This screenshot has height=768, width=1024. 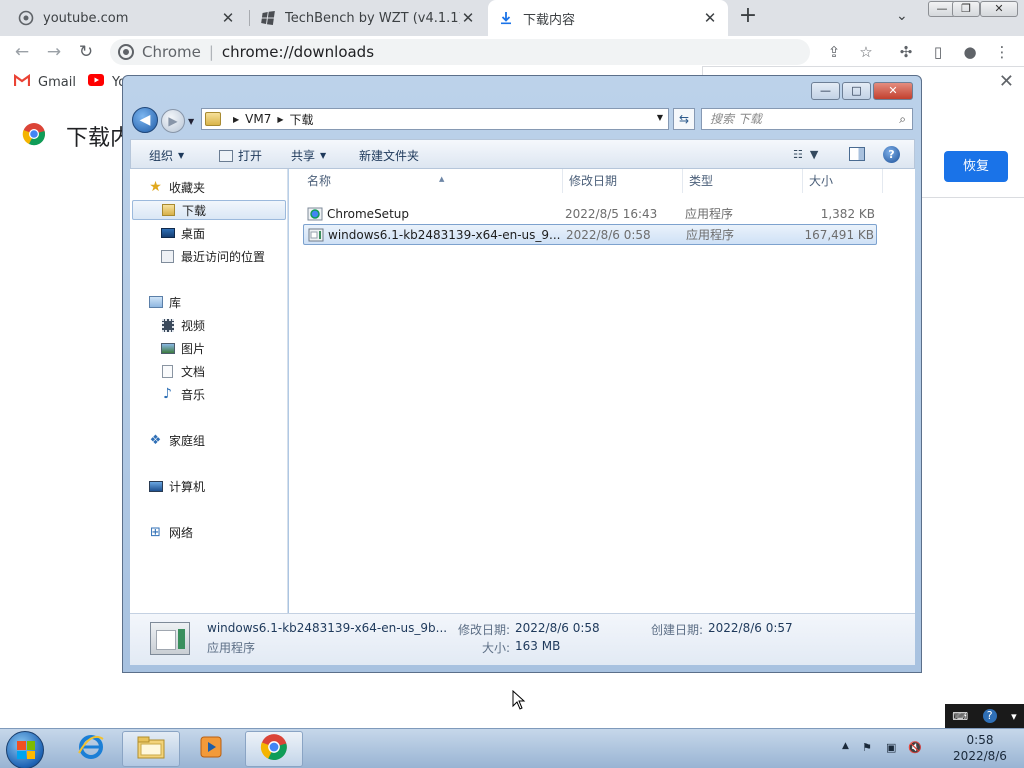 What do you see at coordinates (847, 213) in the screenshot?
I see `file-size: 1,382 KB` at bounding box center [847, 213].